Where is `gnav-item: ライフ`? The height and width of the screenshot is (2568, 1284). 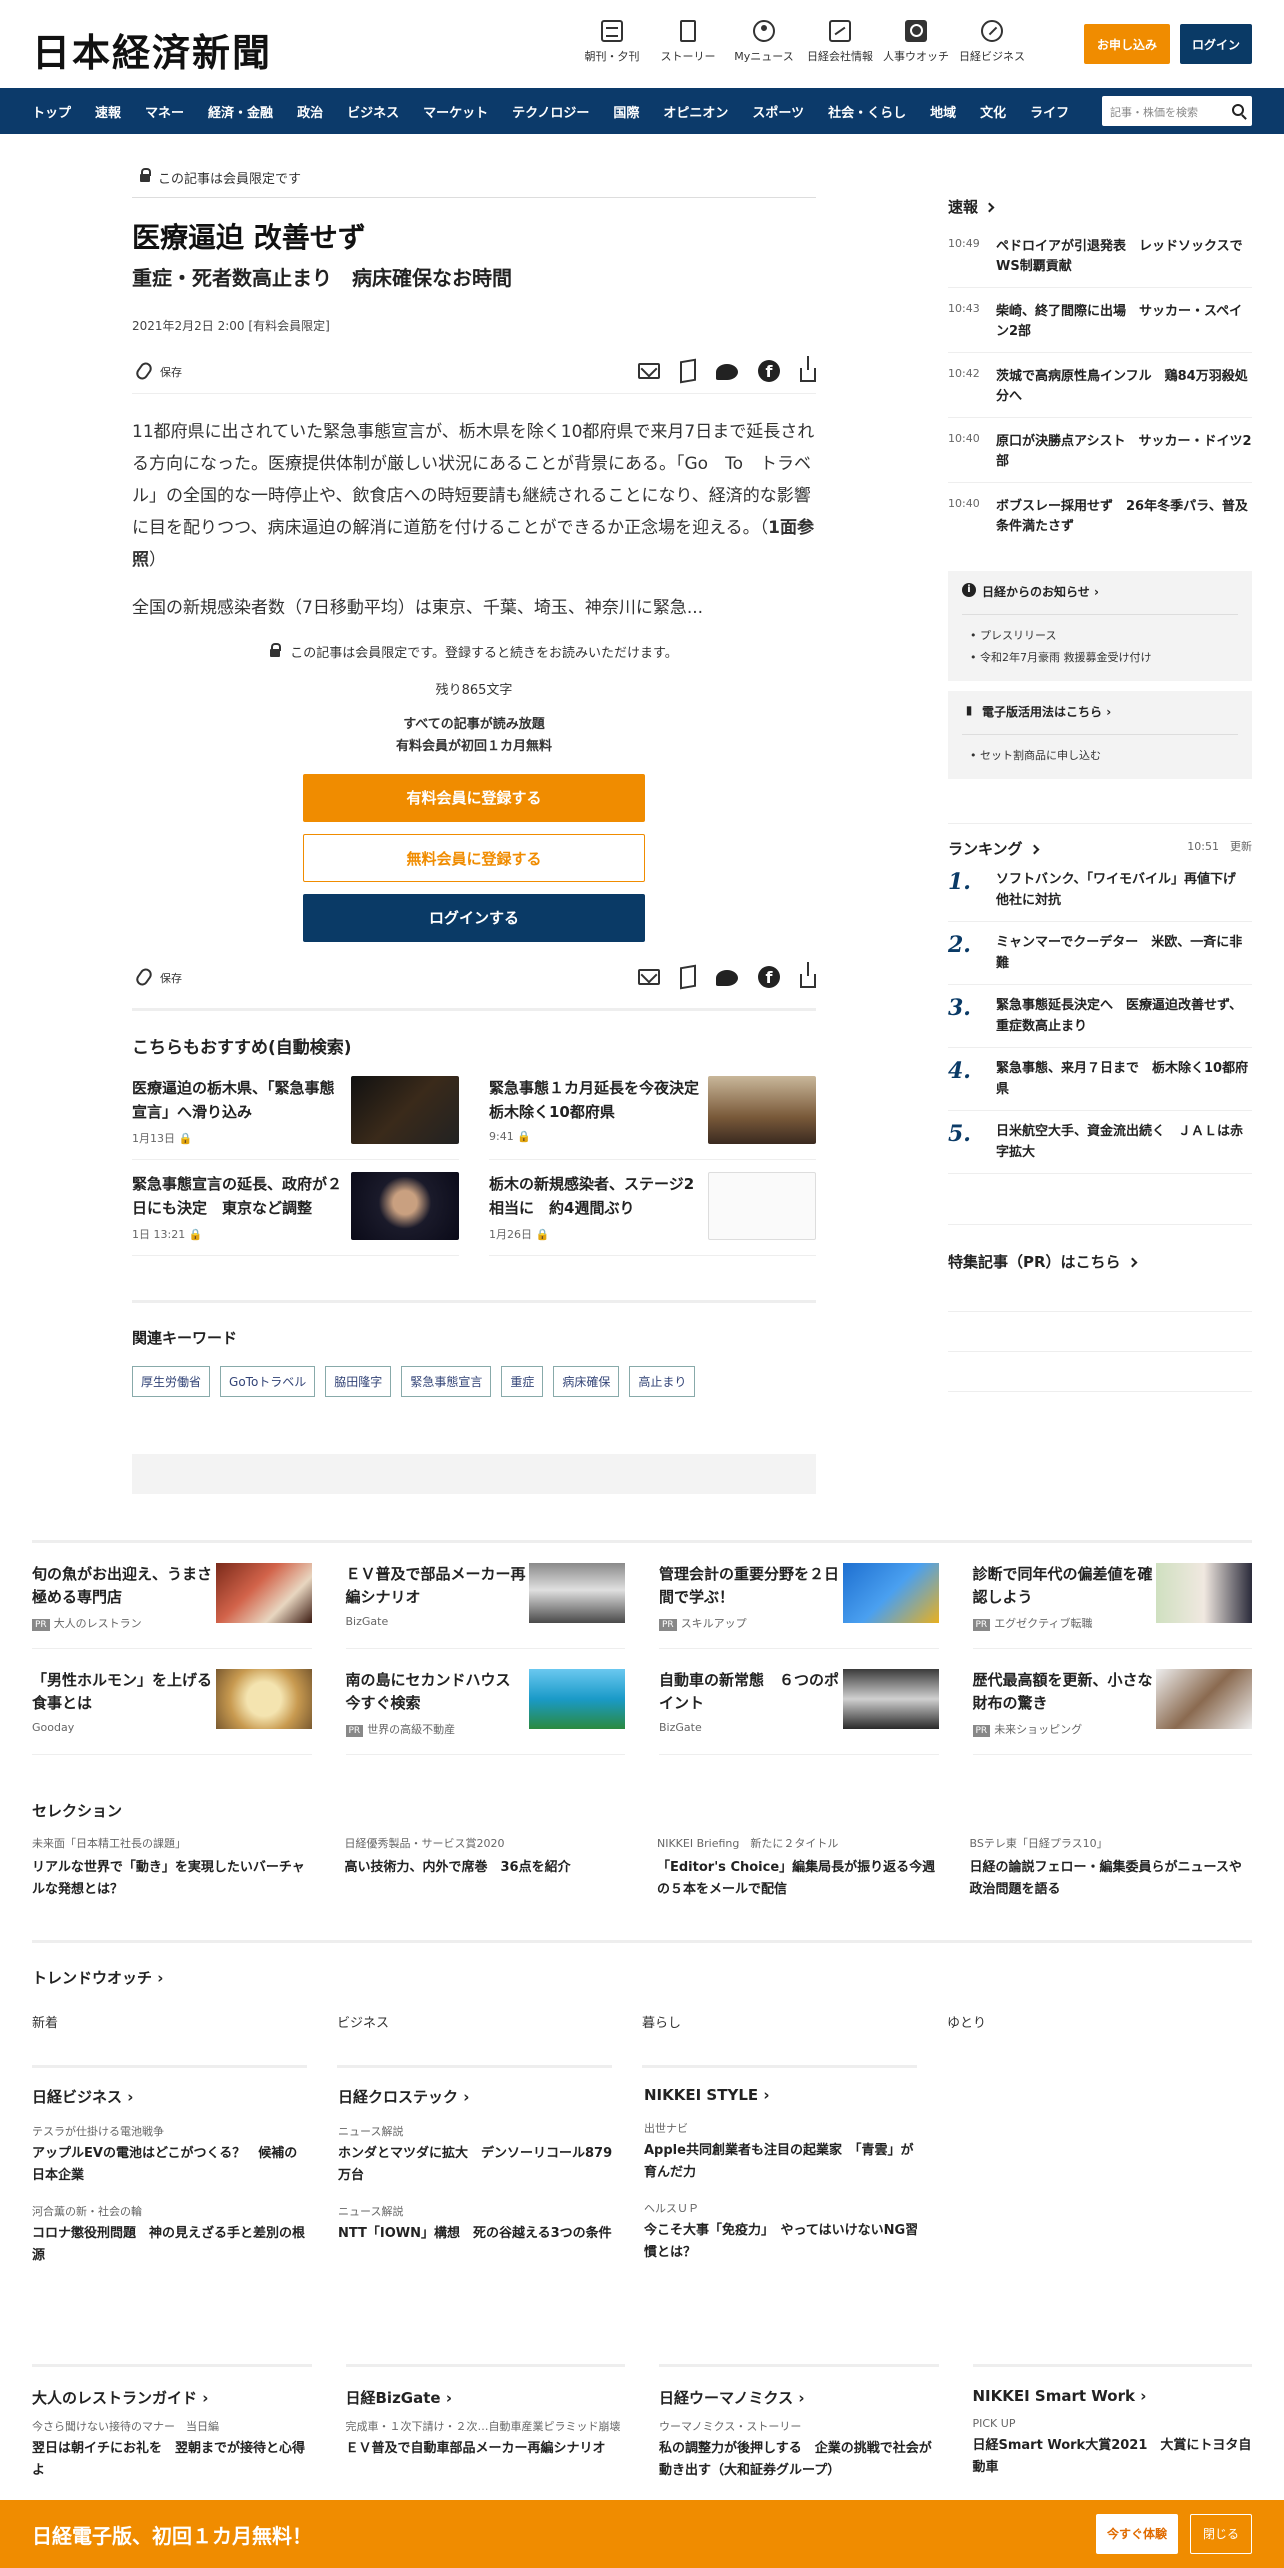
gnav-item: ライフ is located at coordinates (1049, 111).